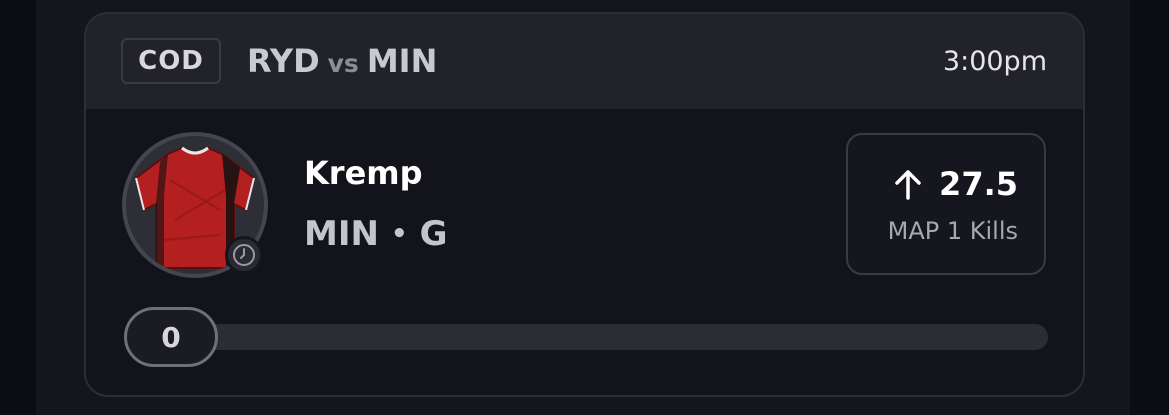  Describe the element at coordinates (343, 63) in the screenshot. I see `versus-label: vs` at that location.